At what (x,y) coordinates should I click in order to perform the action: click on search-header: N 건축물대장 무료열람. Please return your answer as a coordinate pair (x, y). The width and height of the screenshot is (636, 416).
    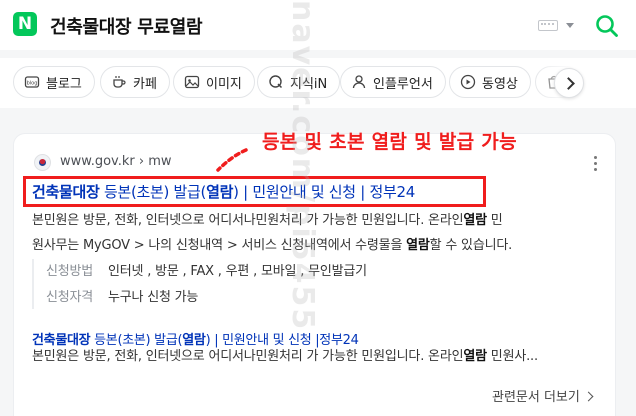
    Looking at the image, I should click on (318, 25).